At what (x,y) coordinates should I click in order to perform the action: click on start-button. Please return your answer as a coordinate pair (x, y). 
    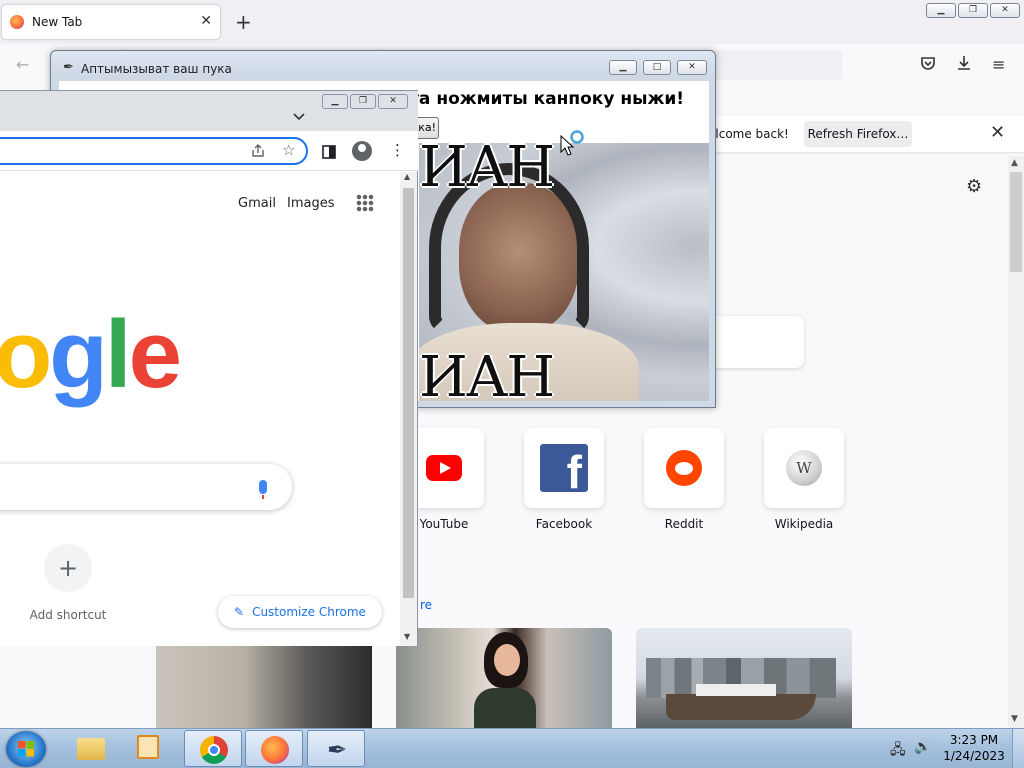
    Looking at the image, I should click on (26, 749).